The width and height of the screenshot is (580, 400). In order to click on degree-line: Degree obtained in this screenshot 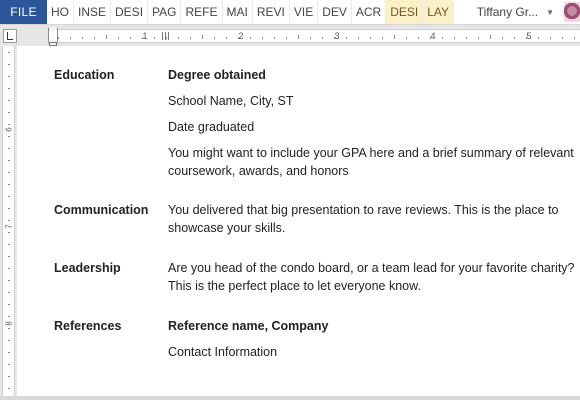, I will do `click(217, 75)`.